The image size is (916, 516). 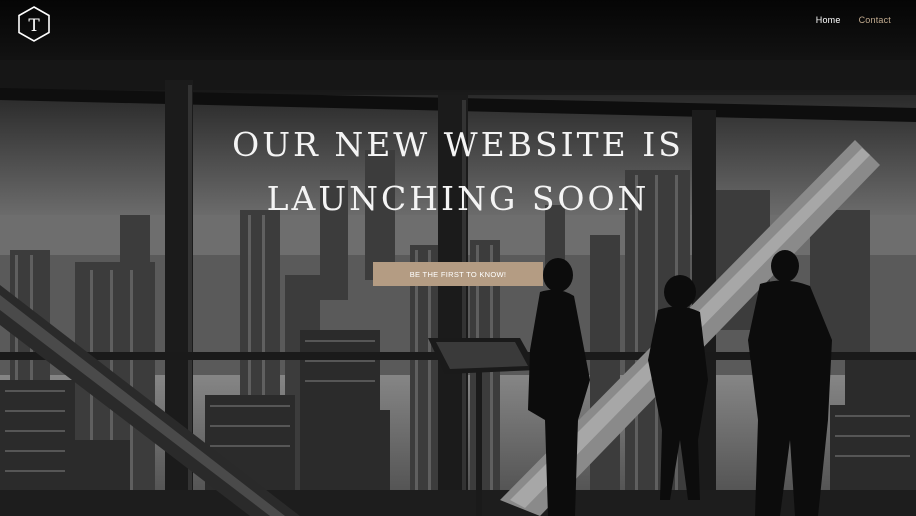 What do you see at coordinates (853, 20) in the screenshot?
I see `main-nav: Home Contact` at bounding box center [853, 20].